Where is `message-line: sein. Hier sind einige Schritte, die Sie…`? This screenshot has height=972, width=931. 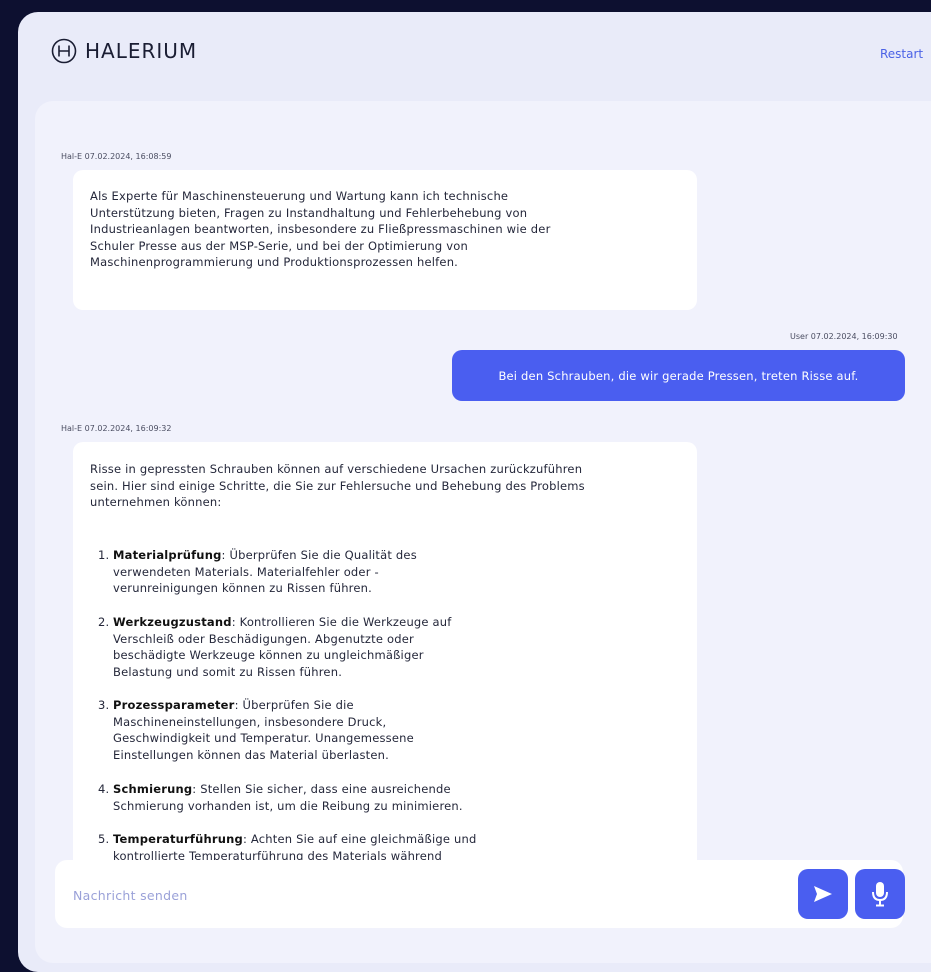 message-line: sein. Hier sind einige Schritte, die Sie… is located at coordinates (337, 485).